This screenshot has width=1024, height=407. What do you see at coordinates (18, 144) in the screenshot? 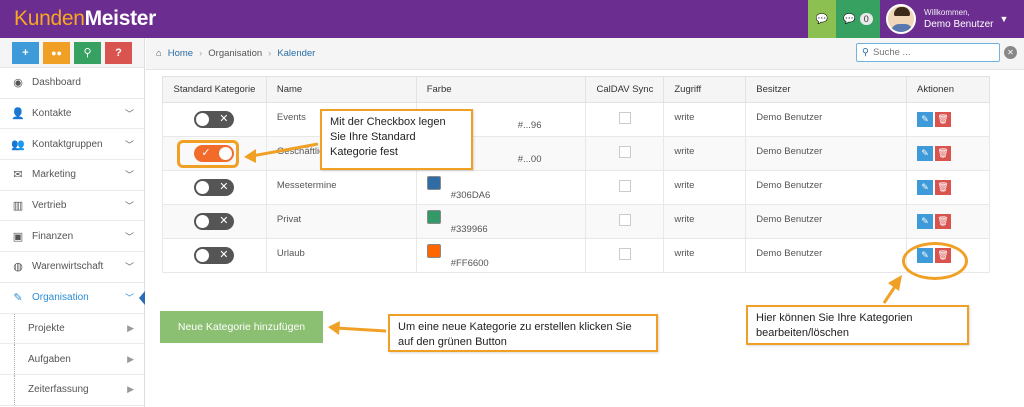
I see `users-icon: 👥` at bounding box center [18, 144].